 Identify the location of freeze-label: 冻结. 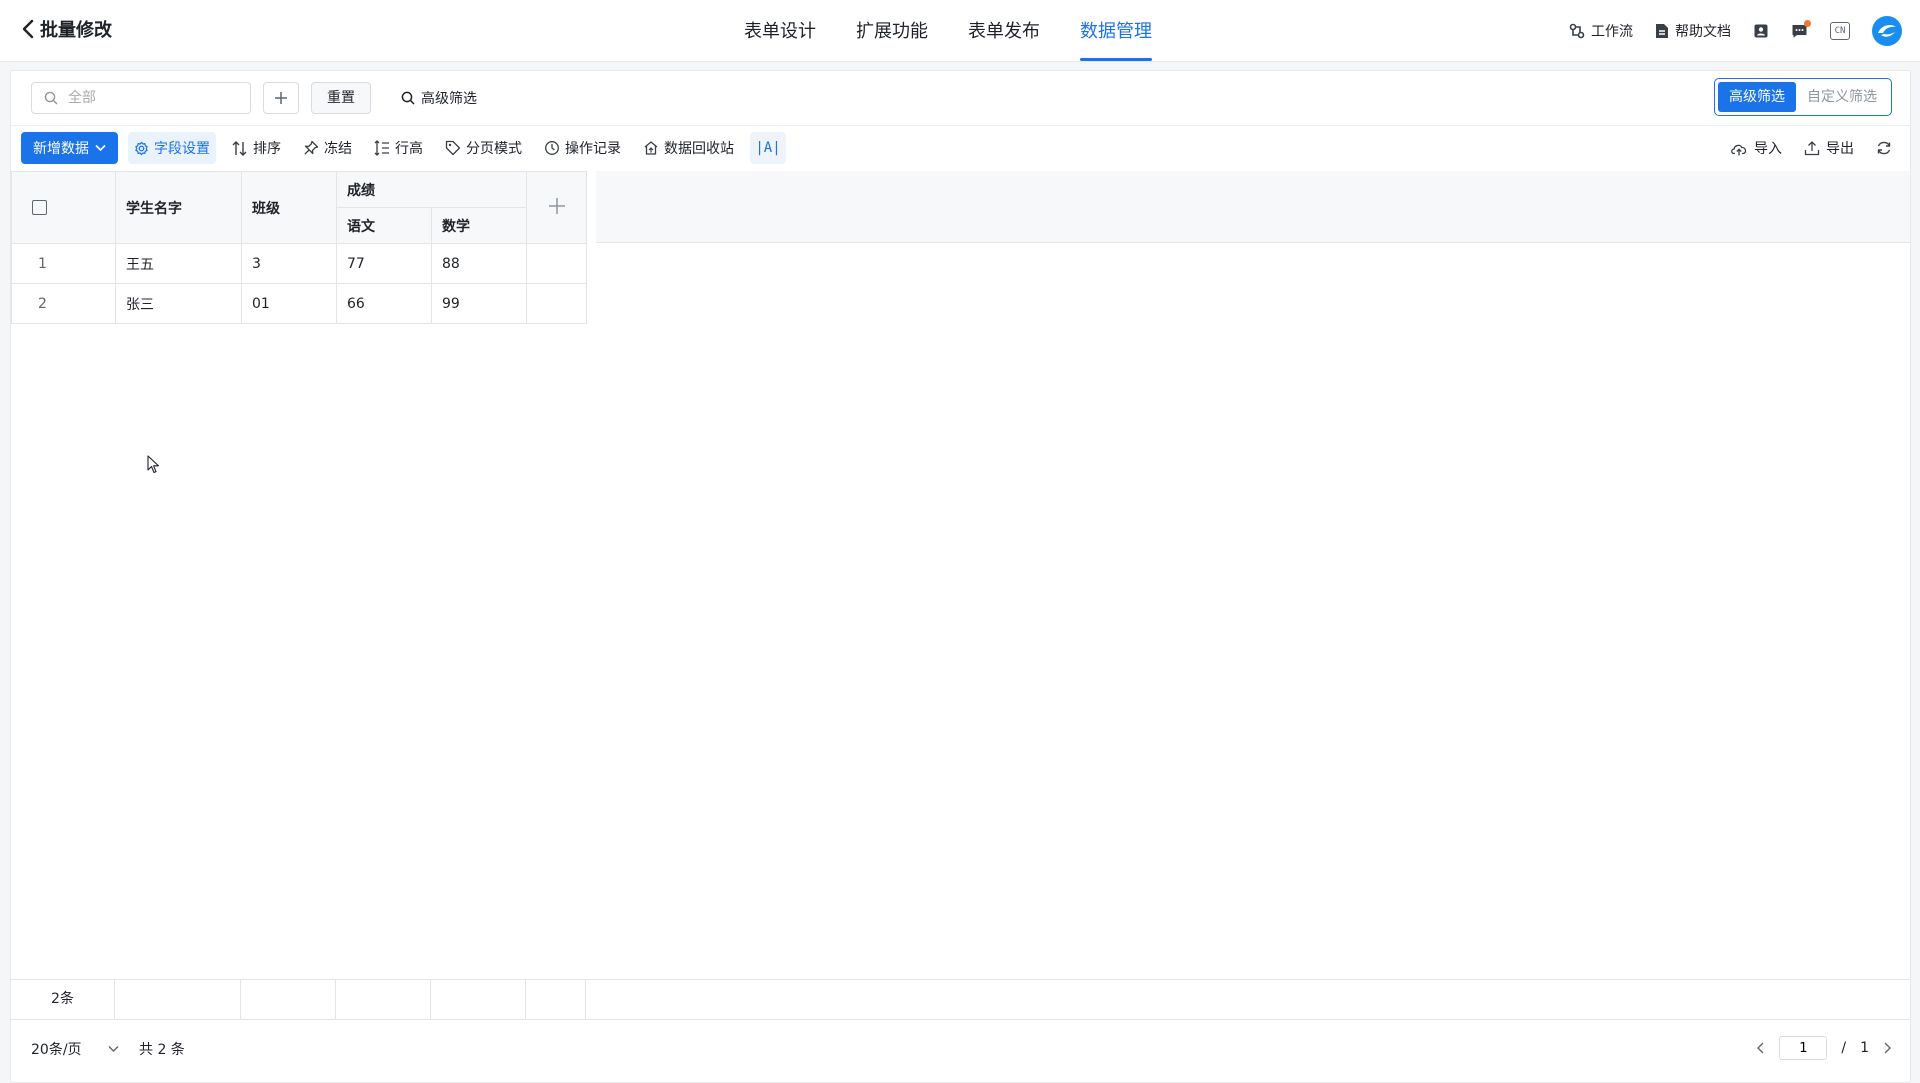
(338, 149).